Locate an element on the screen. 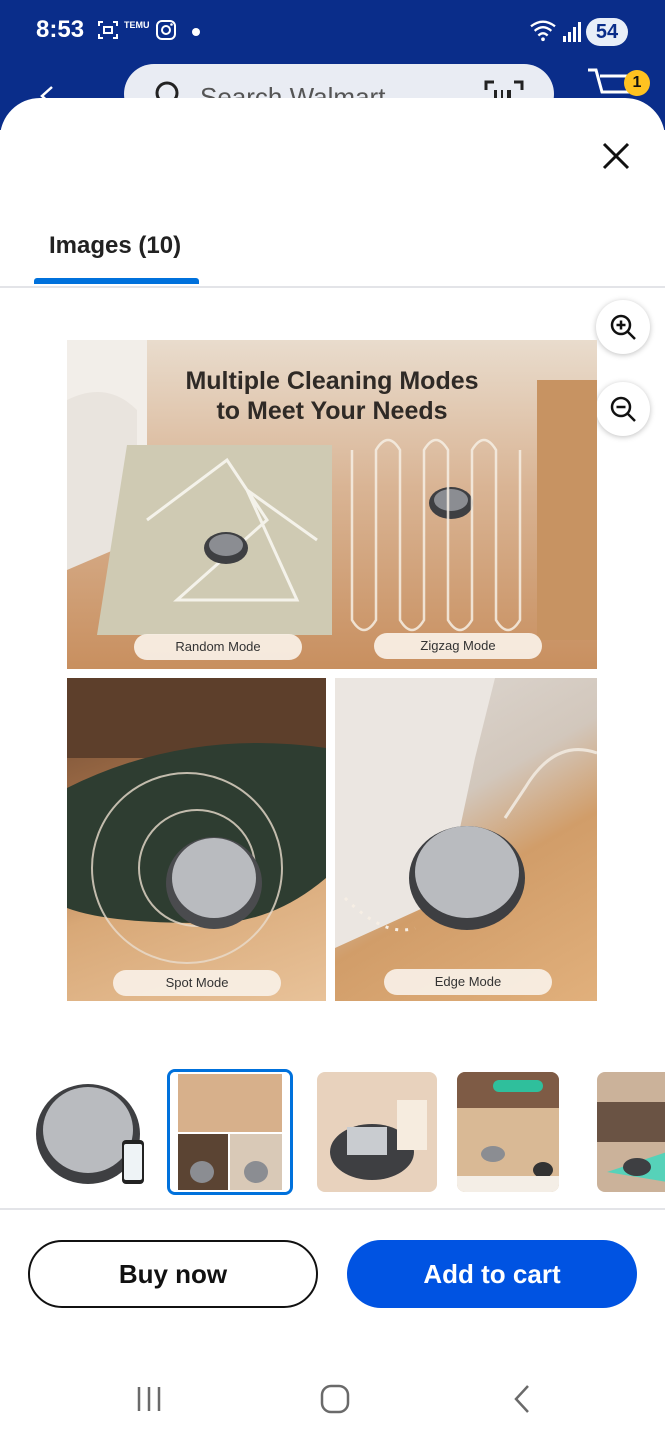 Image resolution: width=665 pixels, height=1440 pixels. thumbnail-large-dustbin is located at coordinates (377, 1132).